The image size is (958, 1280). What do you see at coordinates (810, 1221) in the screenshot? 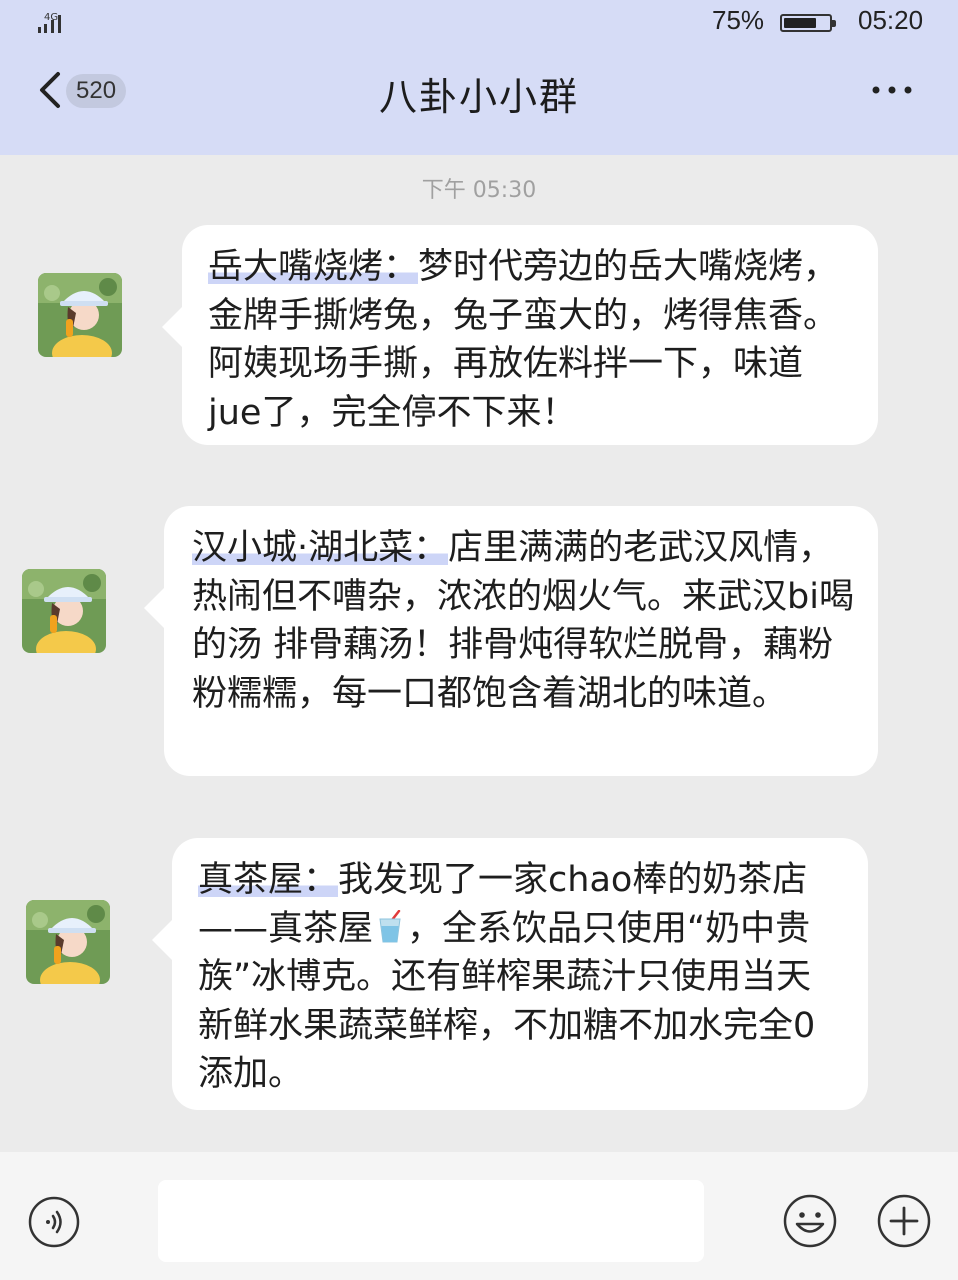
I see `smiley-icon` at bounding box center [810, 1221].